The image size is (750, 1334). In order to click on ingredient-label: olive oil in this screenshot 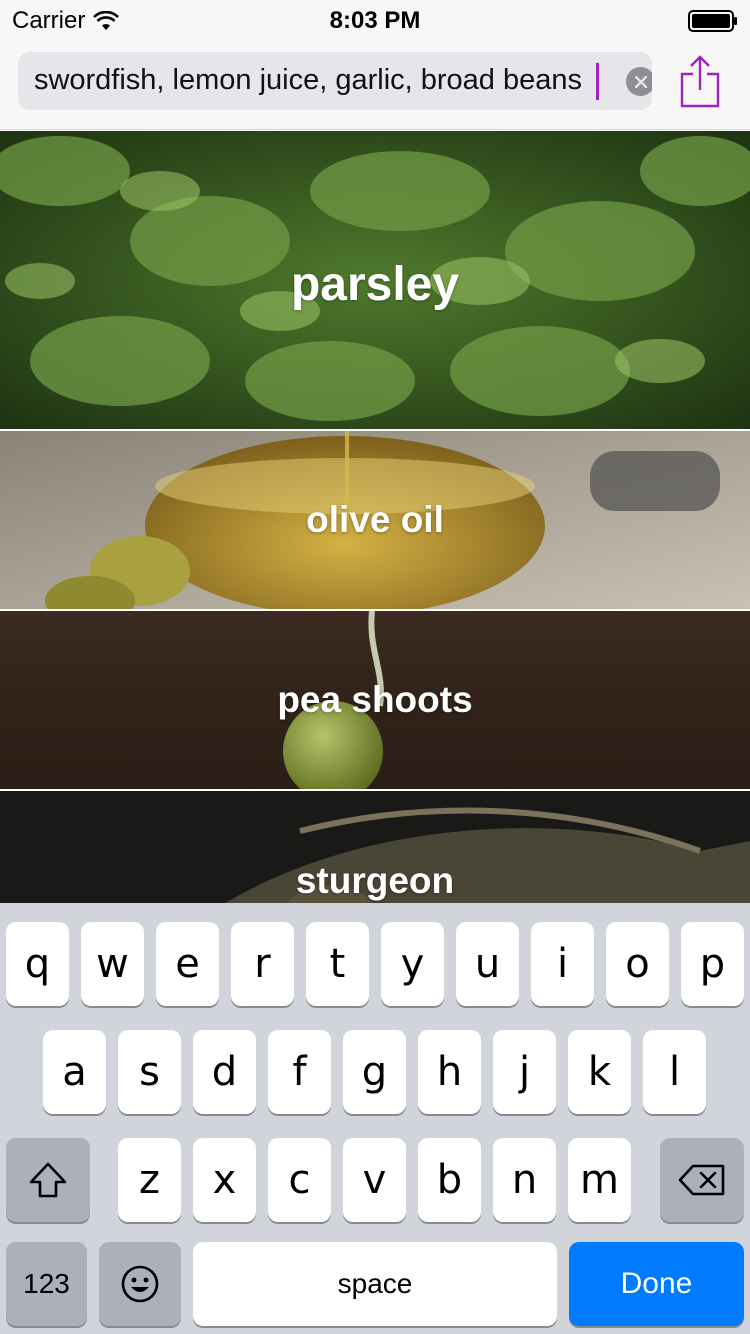, I will do `click(375, 519)`.